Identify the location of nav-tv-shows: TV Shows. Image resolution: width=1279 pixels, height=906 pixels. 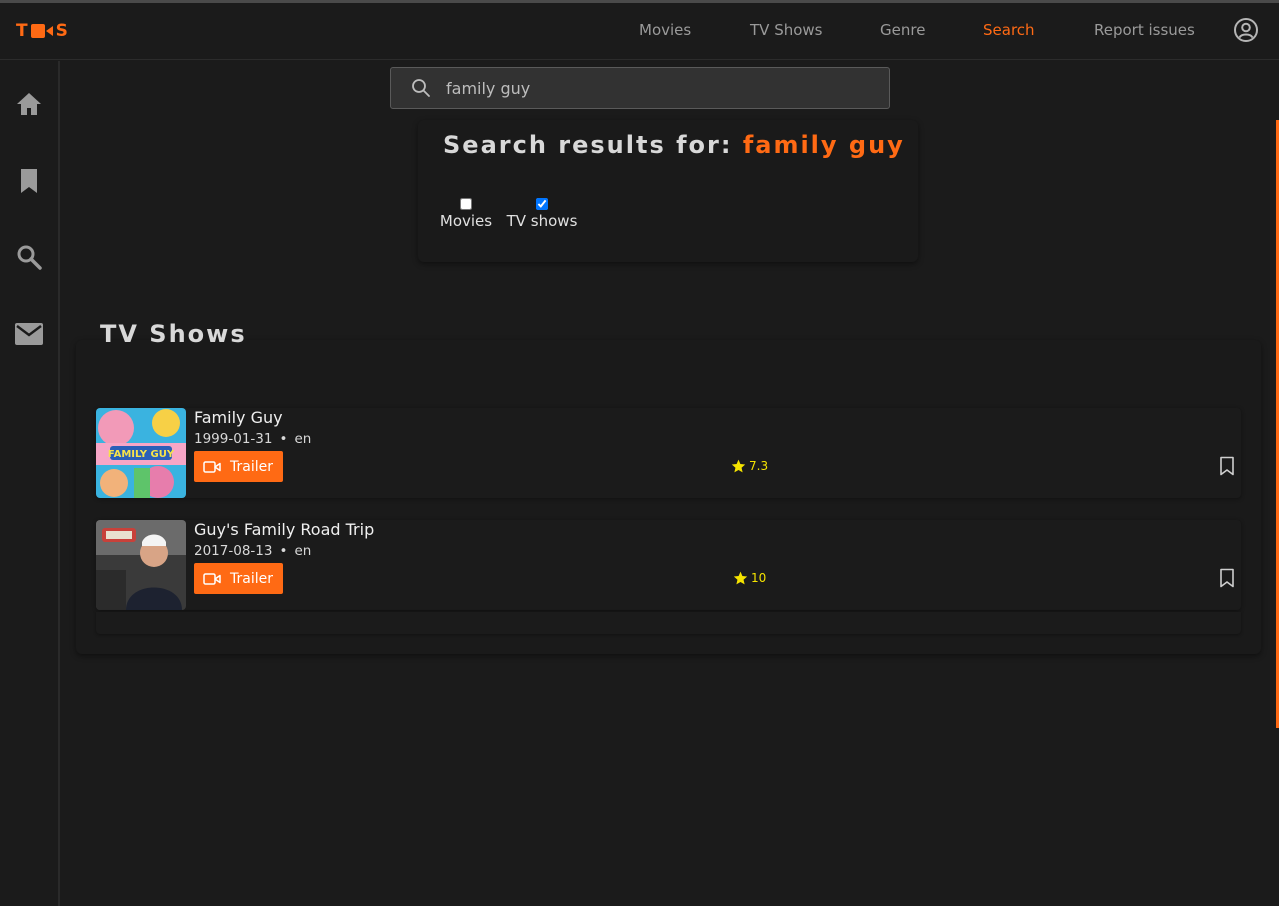
(786, 30).